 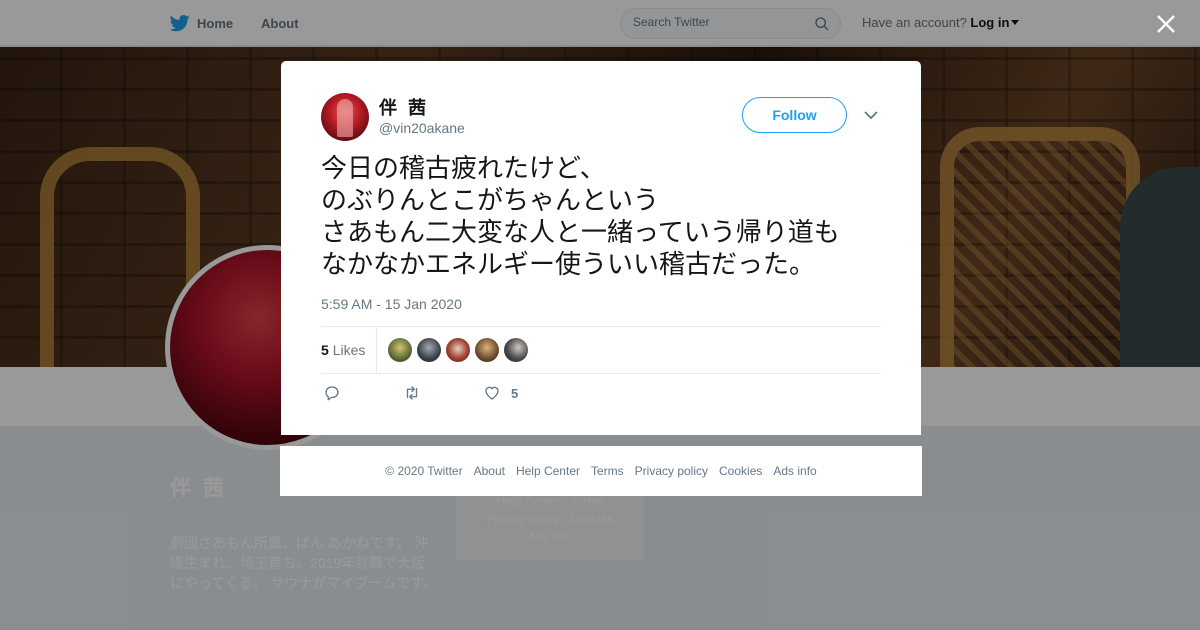 What do you see at coordinates (871, 115) in the screenshot?
I see `chevron-down-icon` at bounding box center [871, 115].